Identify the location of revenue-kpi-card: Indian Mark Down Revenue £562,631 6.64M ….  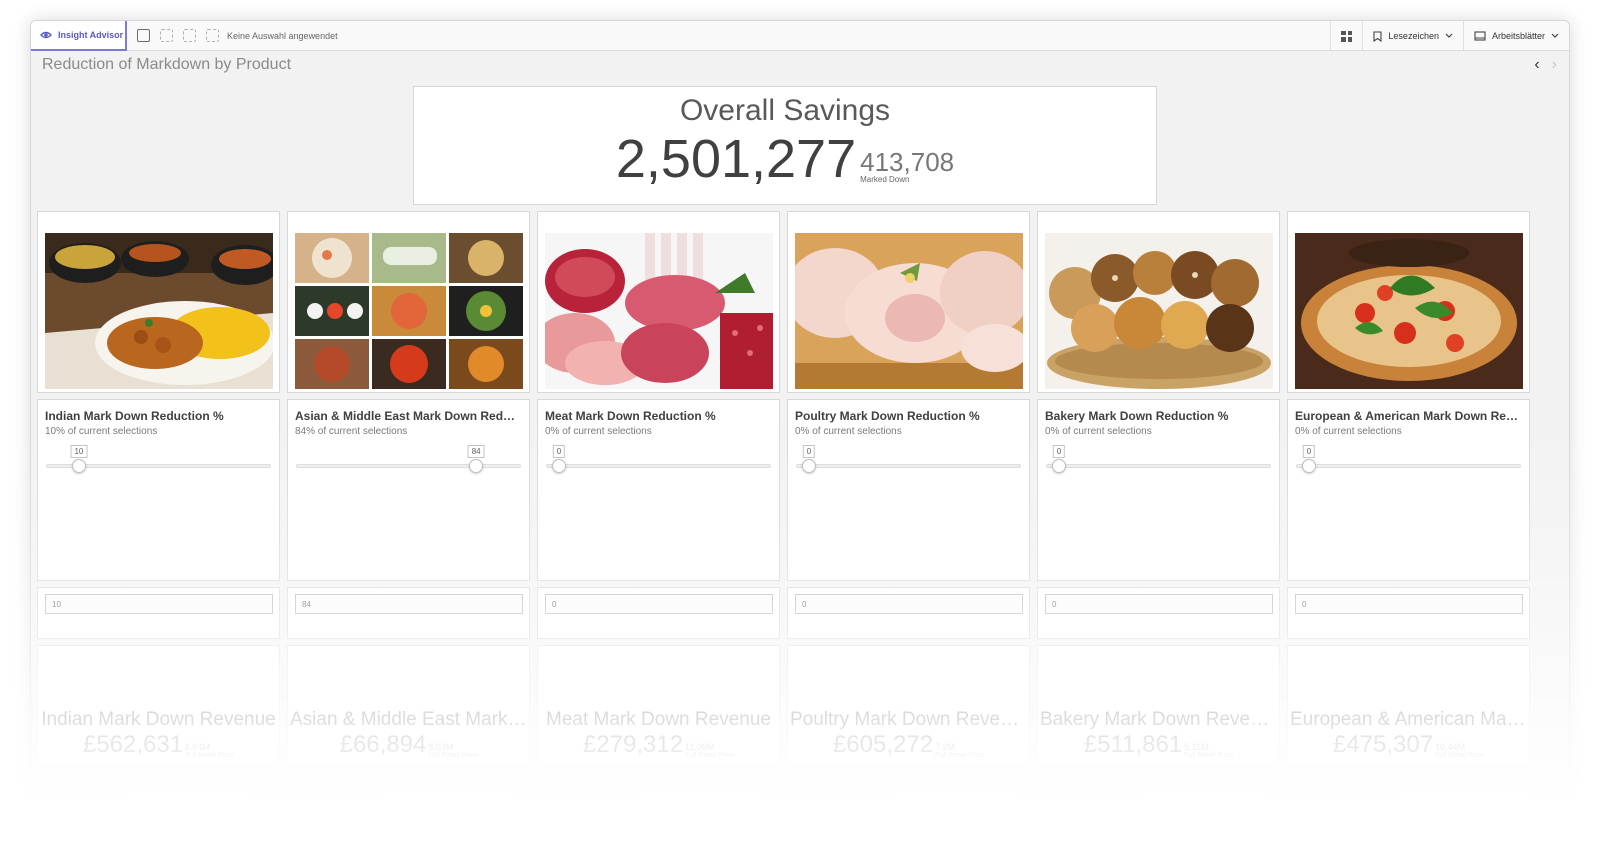
(158, 705).